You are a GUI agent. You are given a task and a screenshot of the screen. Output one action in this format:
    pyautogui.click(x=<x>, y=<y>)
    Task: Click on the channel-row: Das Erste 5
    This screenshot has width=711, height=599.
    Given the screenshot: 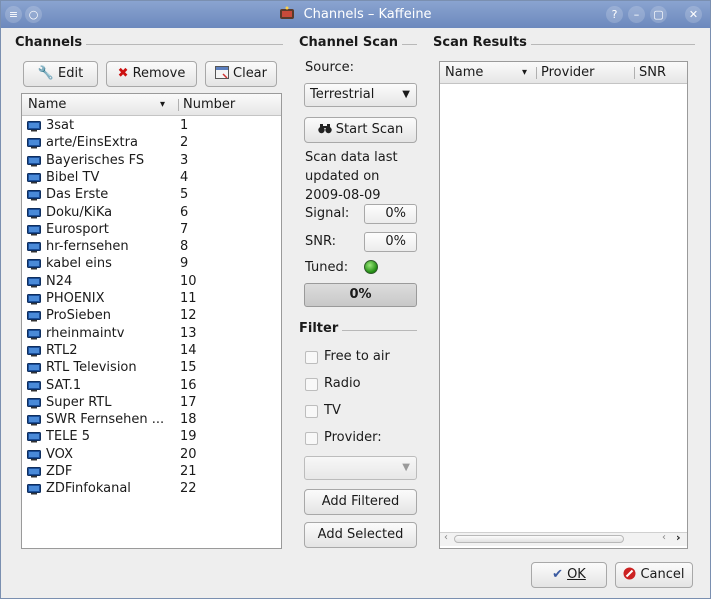 What is the action you would take?
    pyautogui.click(x=151, y=195)
    